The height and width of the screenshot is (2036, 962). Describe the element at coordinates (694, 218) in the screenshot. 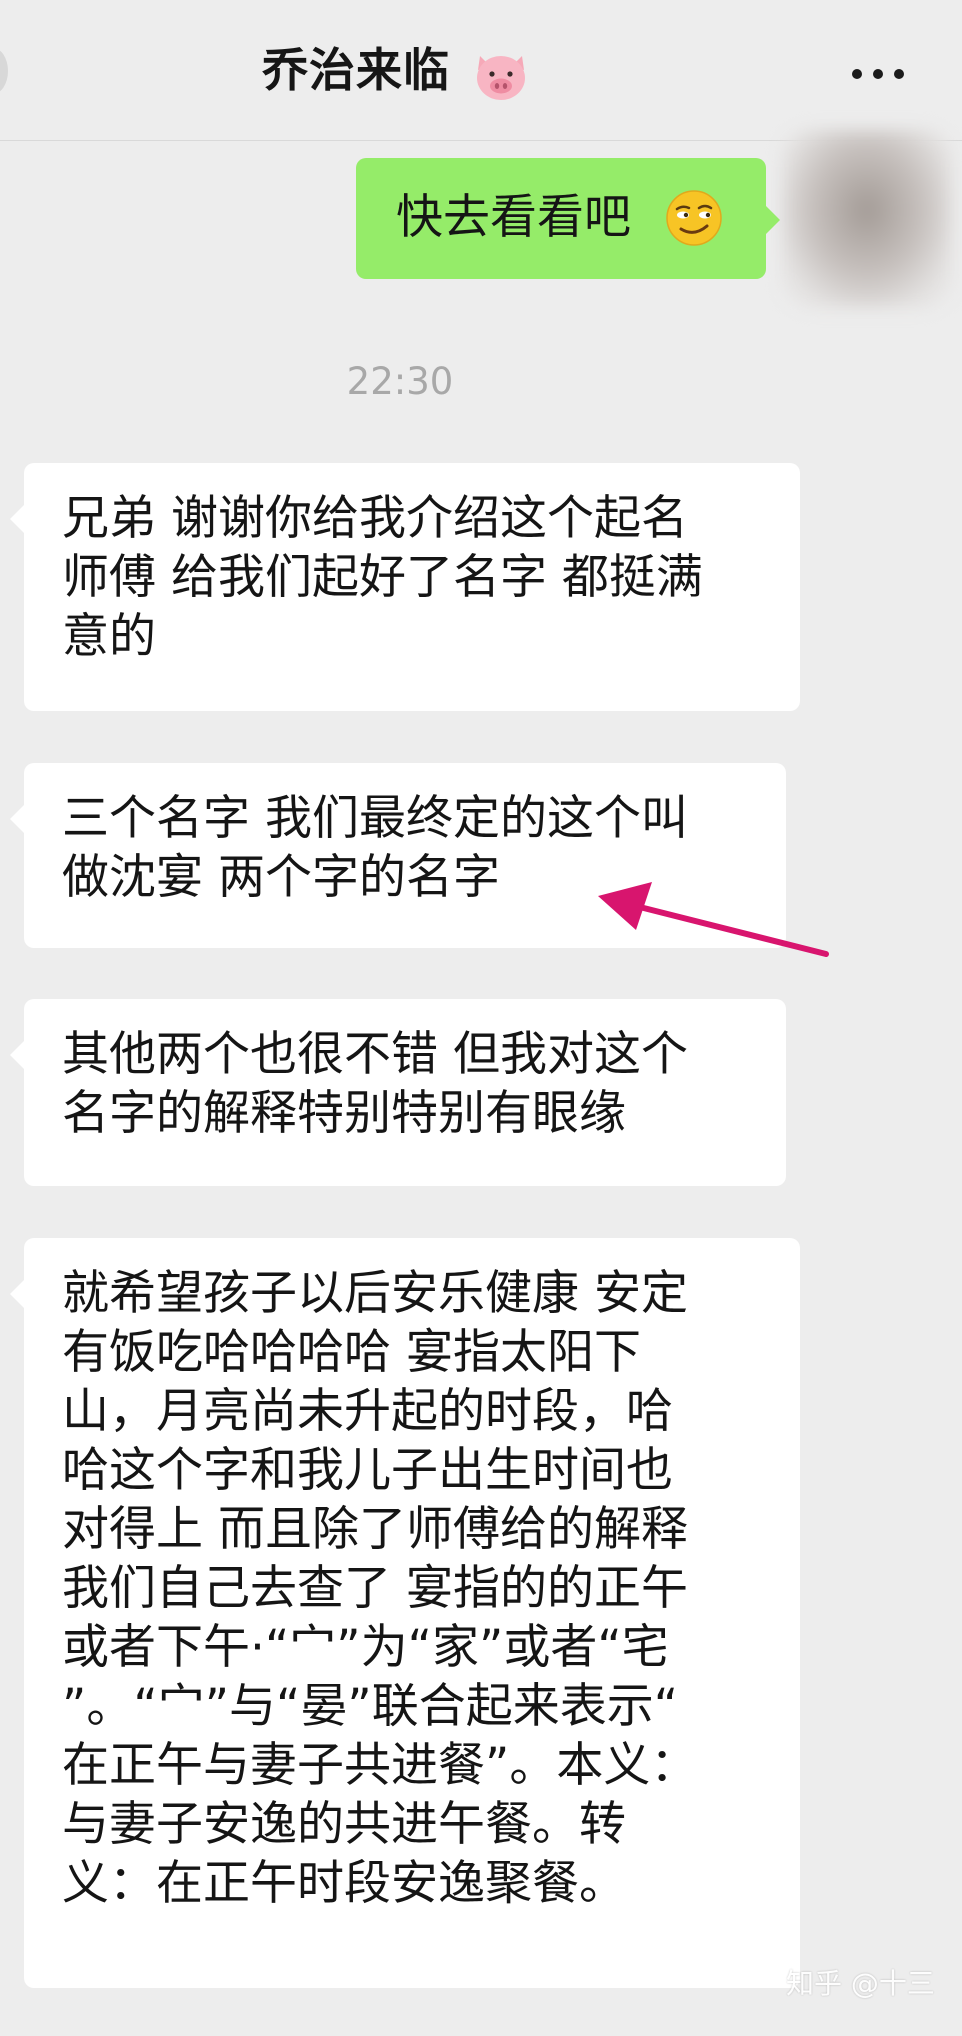

I see `smirking-face-icon` at that location.